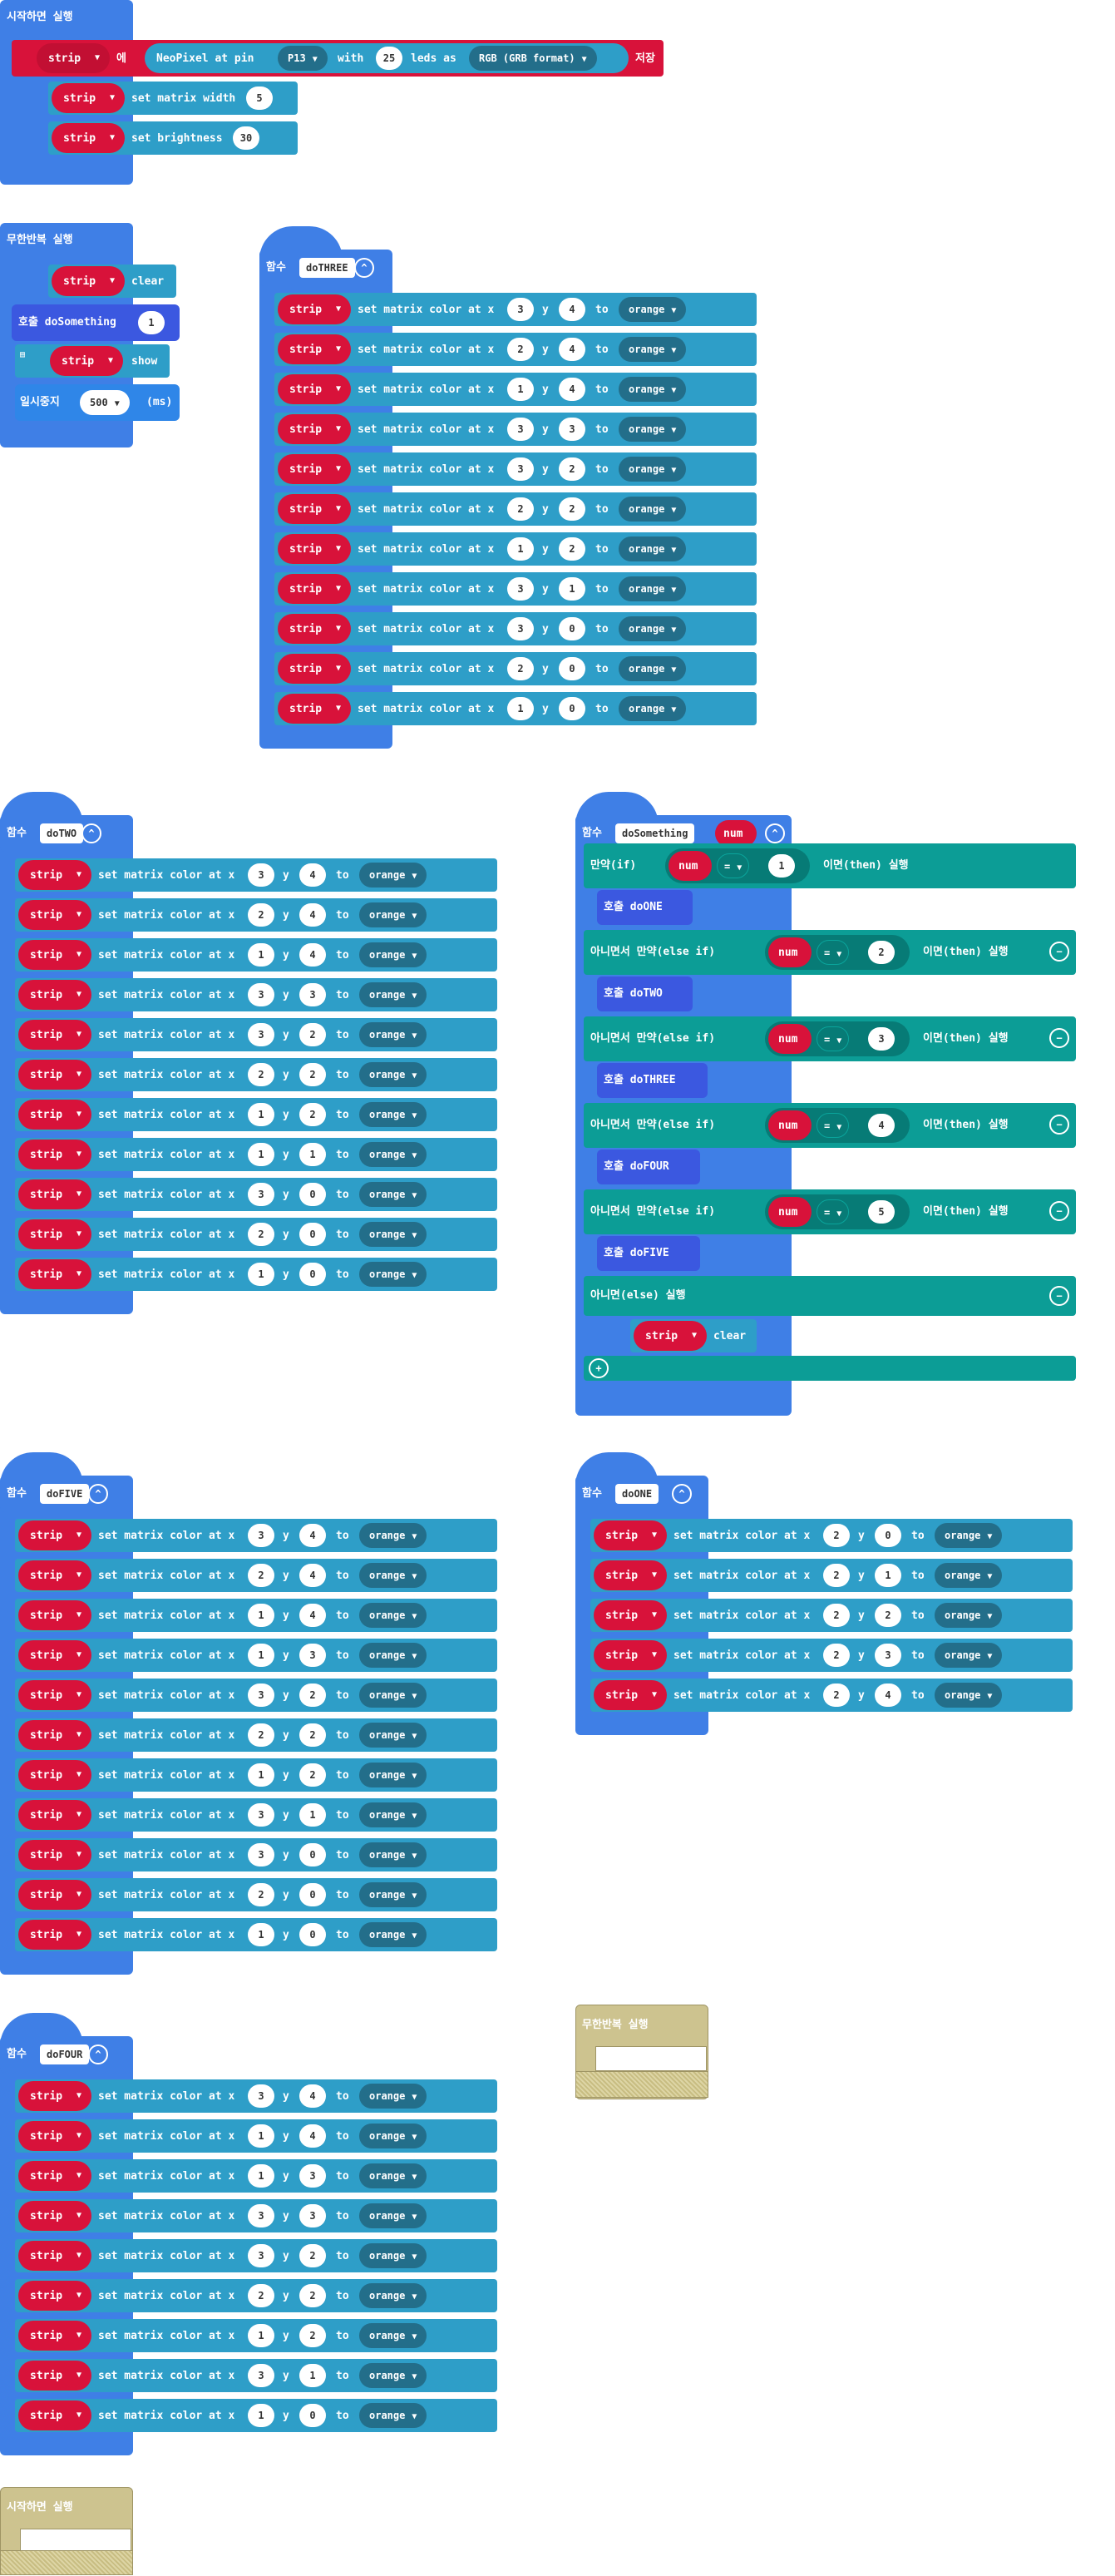 The width and height of the screenshot is (1115, 2576). What do you see at coordinates (97, 402) in the screenshot?
I see `pause-block: 일시중지 500 ▼ (ms)` at bounding box center [97, 402].